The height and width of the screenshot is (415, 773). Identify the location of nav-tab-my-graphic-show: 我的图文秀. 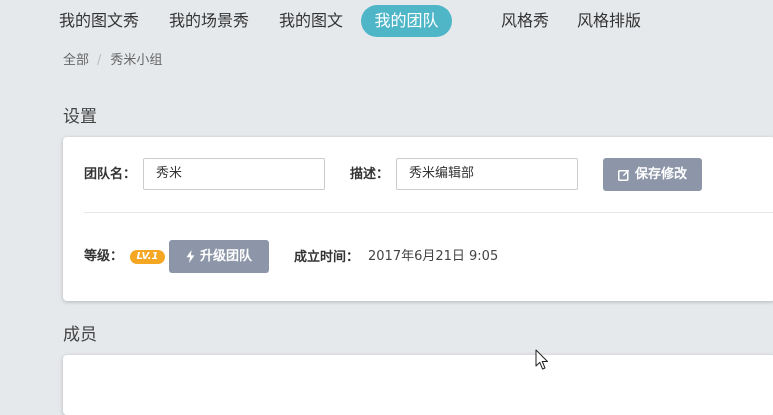
(99, 21).